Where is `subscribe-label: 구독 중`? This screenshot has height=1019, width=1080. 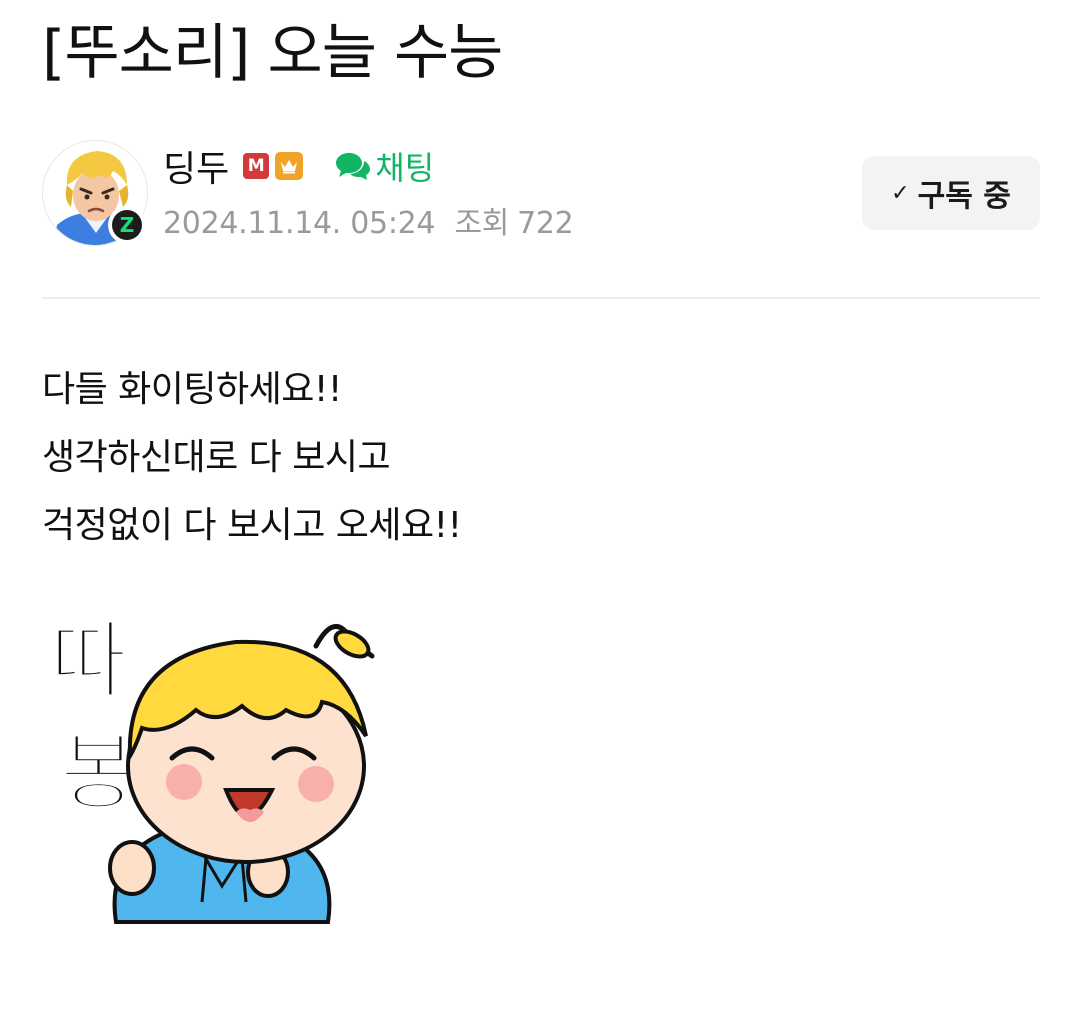 subscribe-label: 구독 중 is located at coordinates (964, 196).